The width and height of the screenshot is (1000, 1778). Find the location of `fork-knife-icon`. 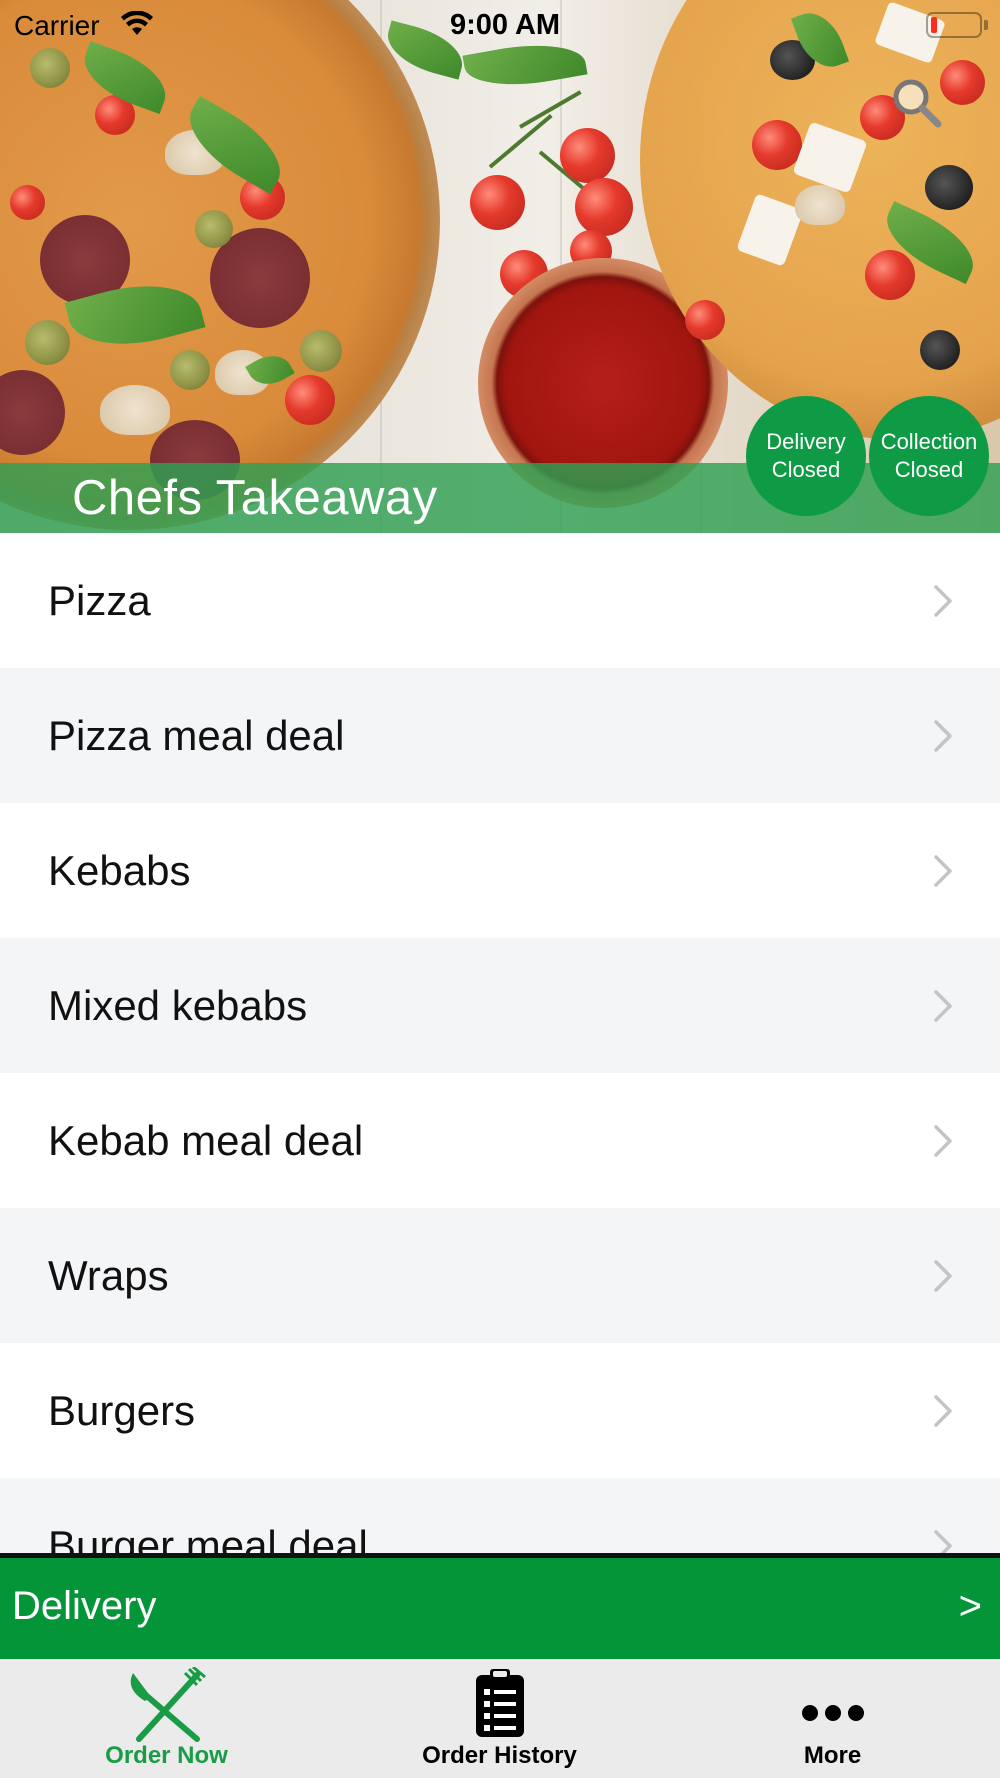

fork-knife-icon is located at coordinates (168, 1704).